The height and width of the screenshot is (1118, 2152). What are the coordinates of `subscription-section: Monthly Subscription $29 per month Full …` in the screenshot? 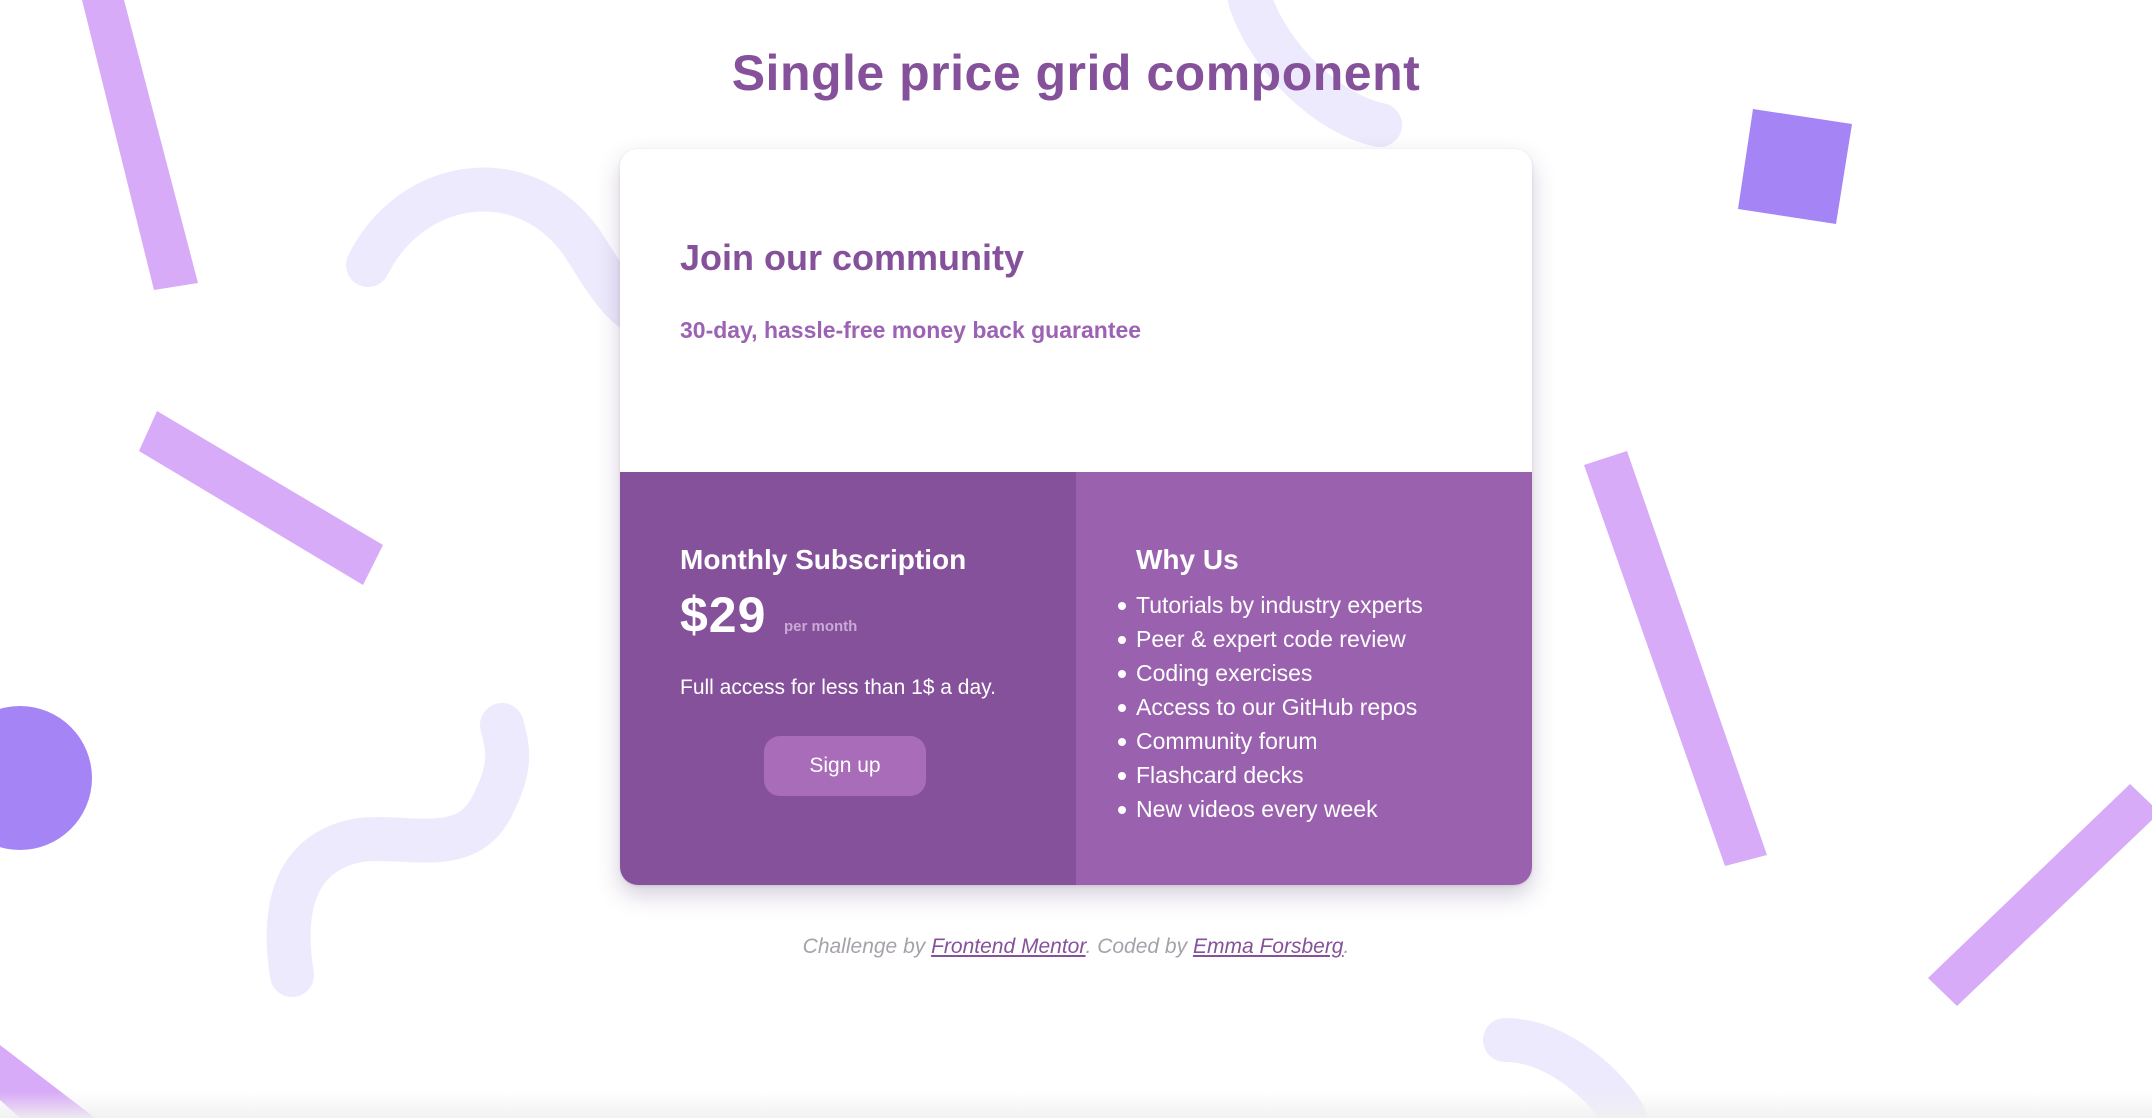 It's located at (848, 678).